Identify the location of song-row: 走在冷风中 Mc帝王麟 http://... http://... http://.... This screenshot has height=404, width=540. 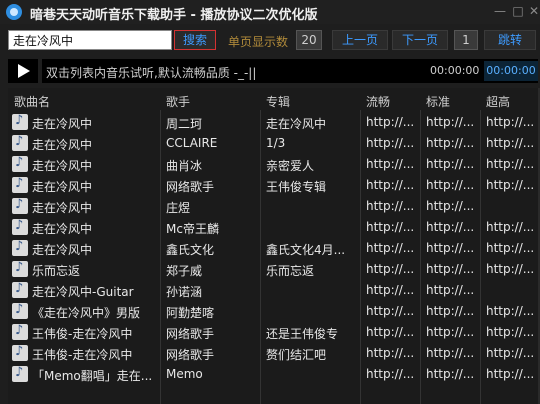
(274, 227).